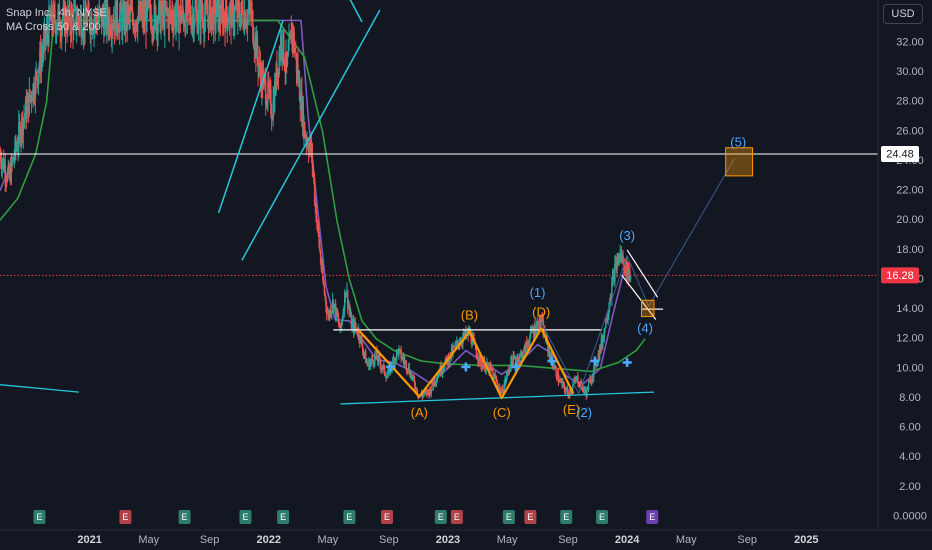  What do you see at coordinates (269, 540) in the screenshot?
I see `time-tick-label: 2022` at bounding box center [269, 540].